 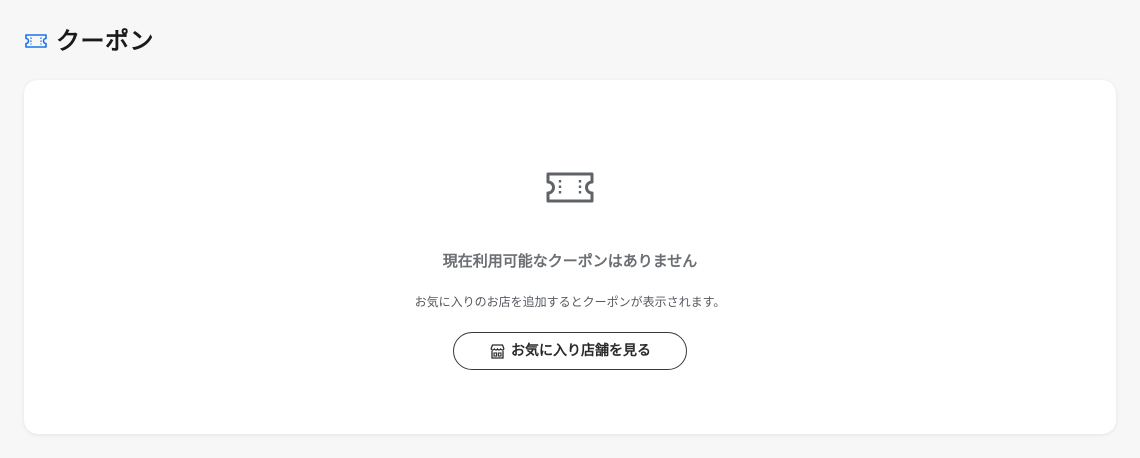 I want to click on empty-state-title: 現在利用可能なクーポンはありません, so click(x=570, y=261).